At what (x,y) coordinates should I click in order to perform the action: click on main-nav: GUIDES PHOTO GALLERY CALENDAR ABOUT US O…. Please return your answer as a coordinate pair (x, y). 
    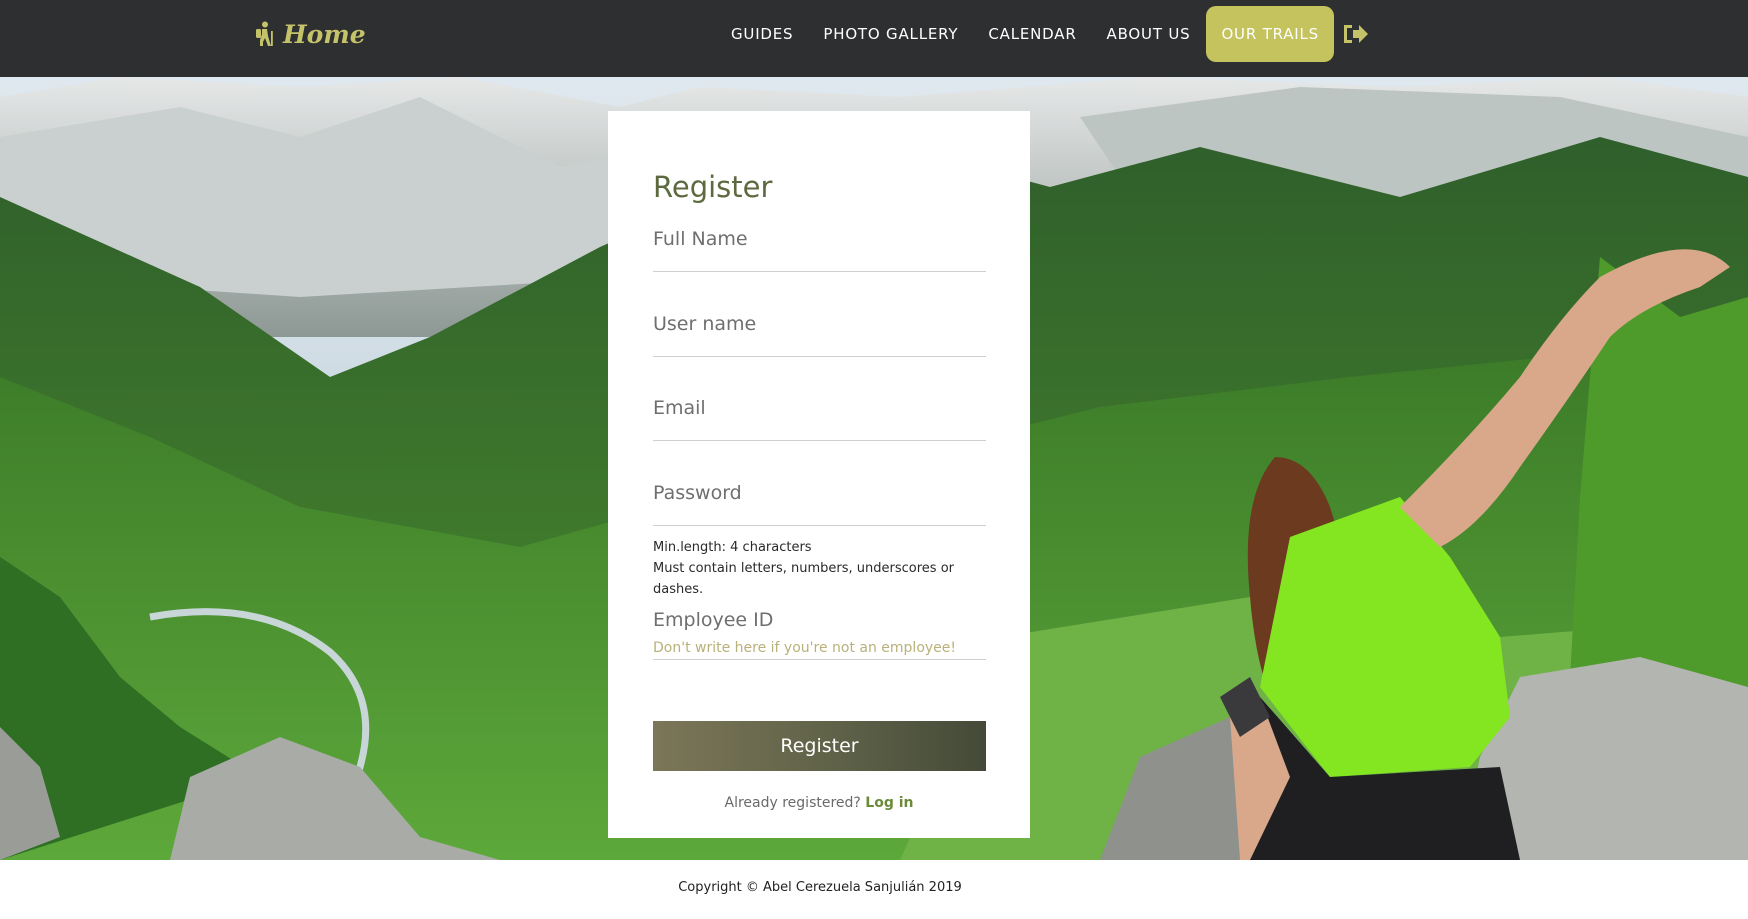
    Looking at the image, I should click on (1025, 34).